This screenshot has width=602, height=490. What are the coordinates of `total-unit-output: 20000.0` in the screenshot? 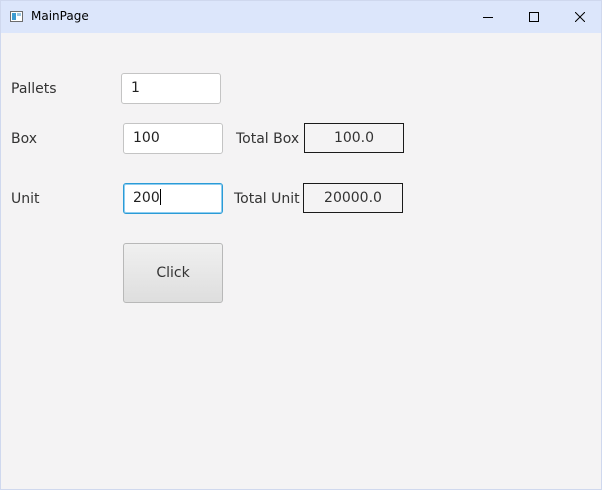 It's located at (353, 198).